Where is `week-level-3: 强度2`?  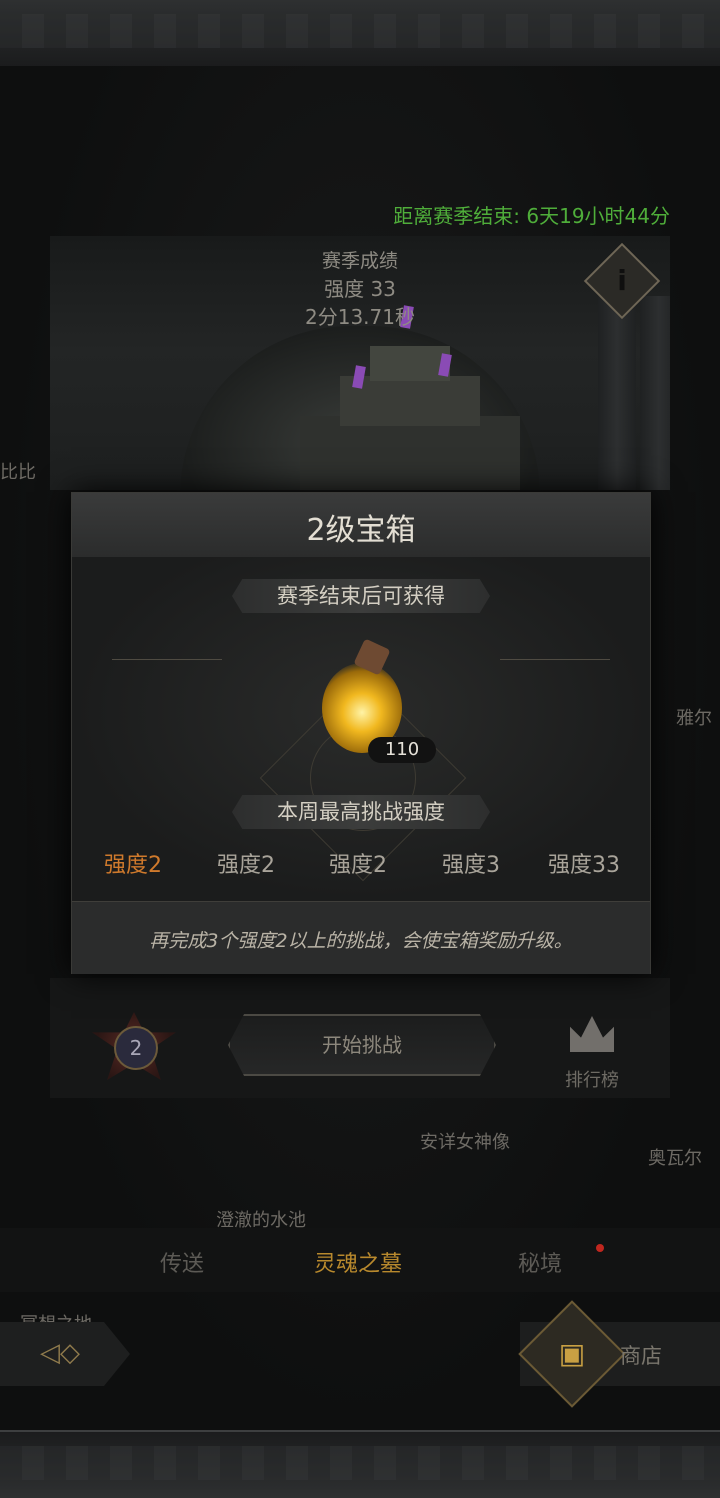
week-level-3: 强度2 is located at coordinates (358, 865).